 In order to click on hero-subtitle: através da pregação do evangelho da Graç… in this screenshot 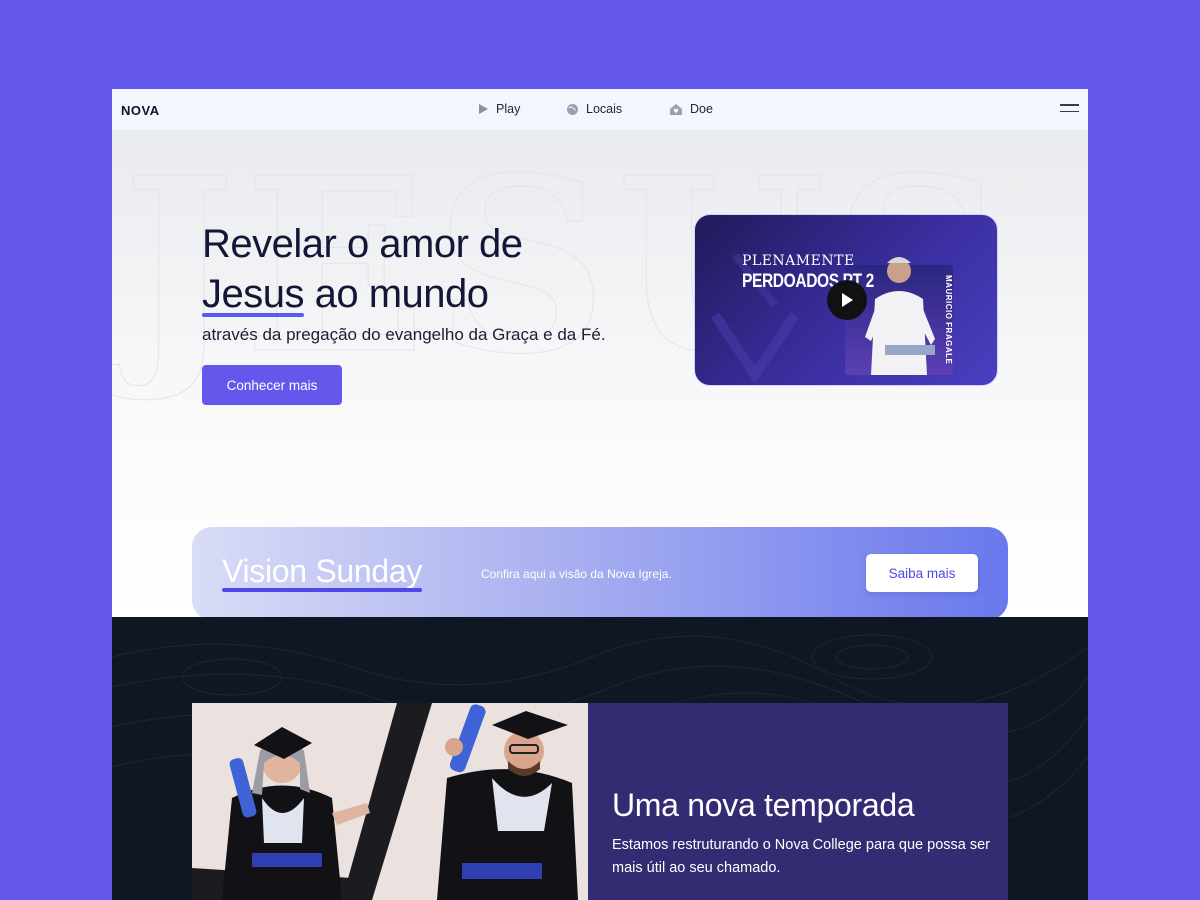, I will do `click(404, 334)`.